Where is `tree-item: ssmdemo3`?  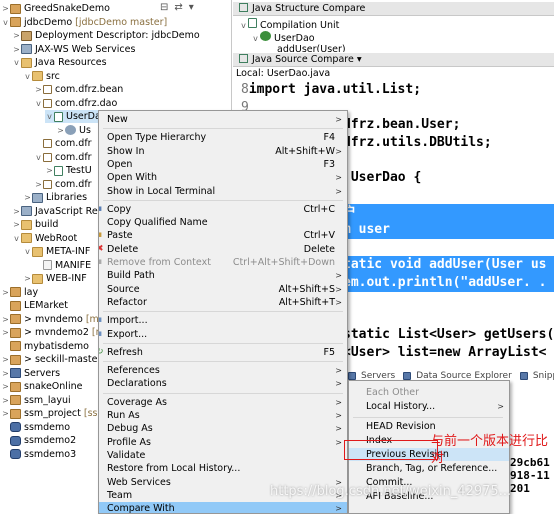
tree-item: ssmdemo3 is located at coordinates (38, 454).